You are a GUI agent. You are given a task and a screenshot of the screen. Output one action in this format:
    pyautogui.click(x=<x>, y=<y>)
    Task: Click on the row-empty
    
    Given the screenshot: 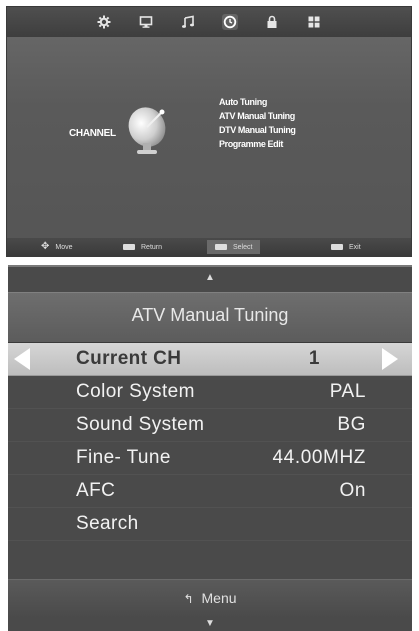 What is the action you would take?
    pyautogui.click(x=210, y=557)
    